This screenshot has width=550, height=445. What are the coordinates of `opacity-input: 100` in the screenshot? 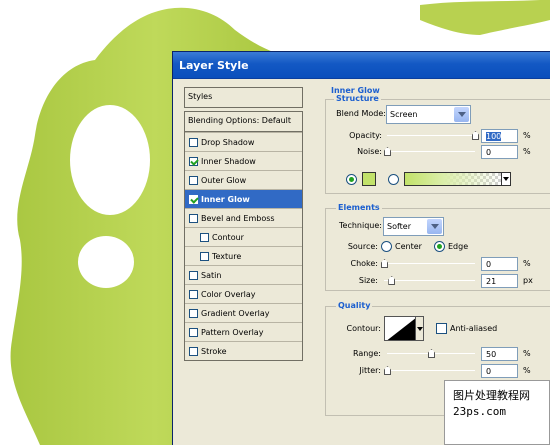 It's located at (499, 136).